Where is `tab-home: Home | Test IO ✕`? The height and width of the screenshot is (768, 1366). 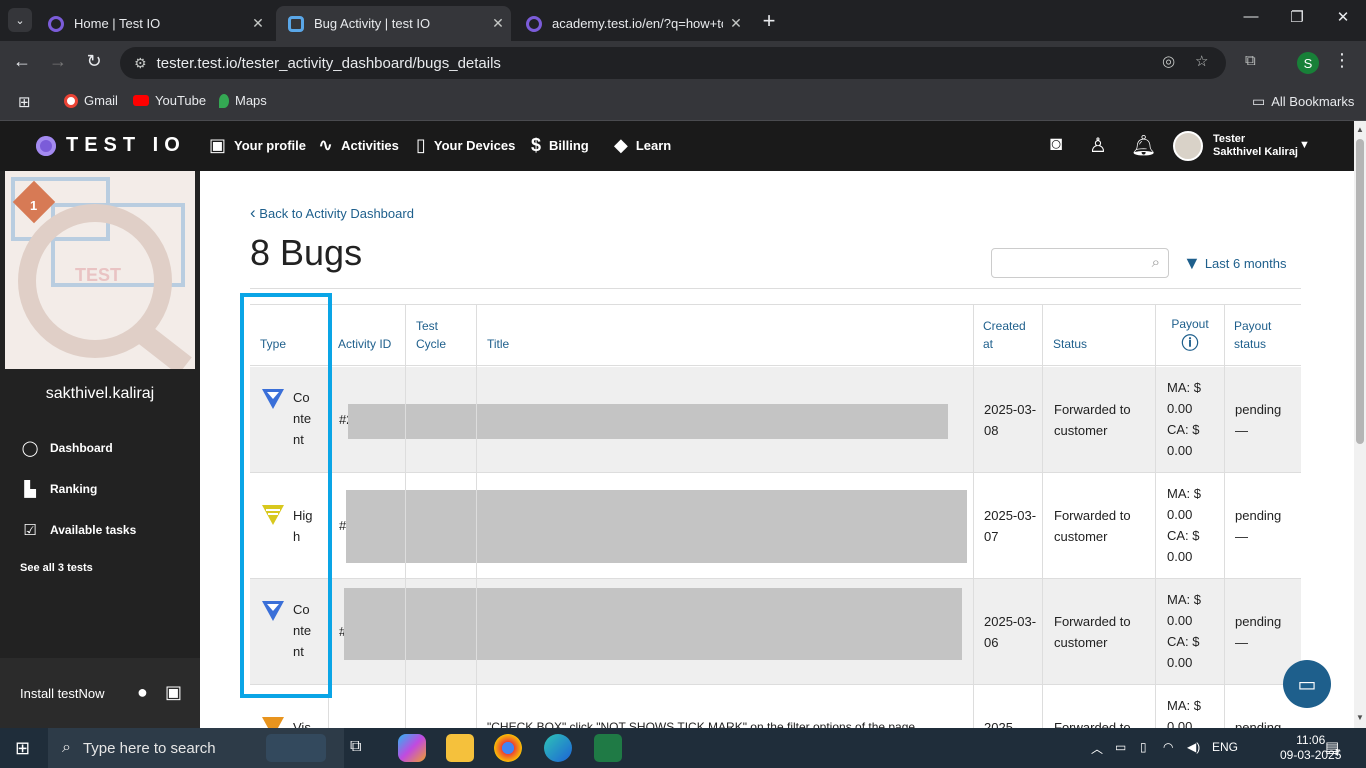
tab-home: Home | Test IO ✕ is located at coordinates (153, 23).